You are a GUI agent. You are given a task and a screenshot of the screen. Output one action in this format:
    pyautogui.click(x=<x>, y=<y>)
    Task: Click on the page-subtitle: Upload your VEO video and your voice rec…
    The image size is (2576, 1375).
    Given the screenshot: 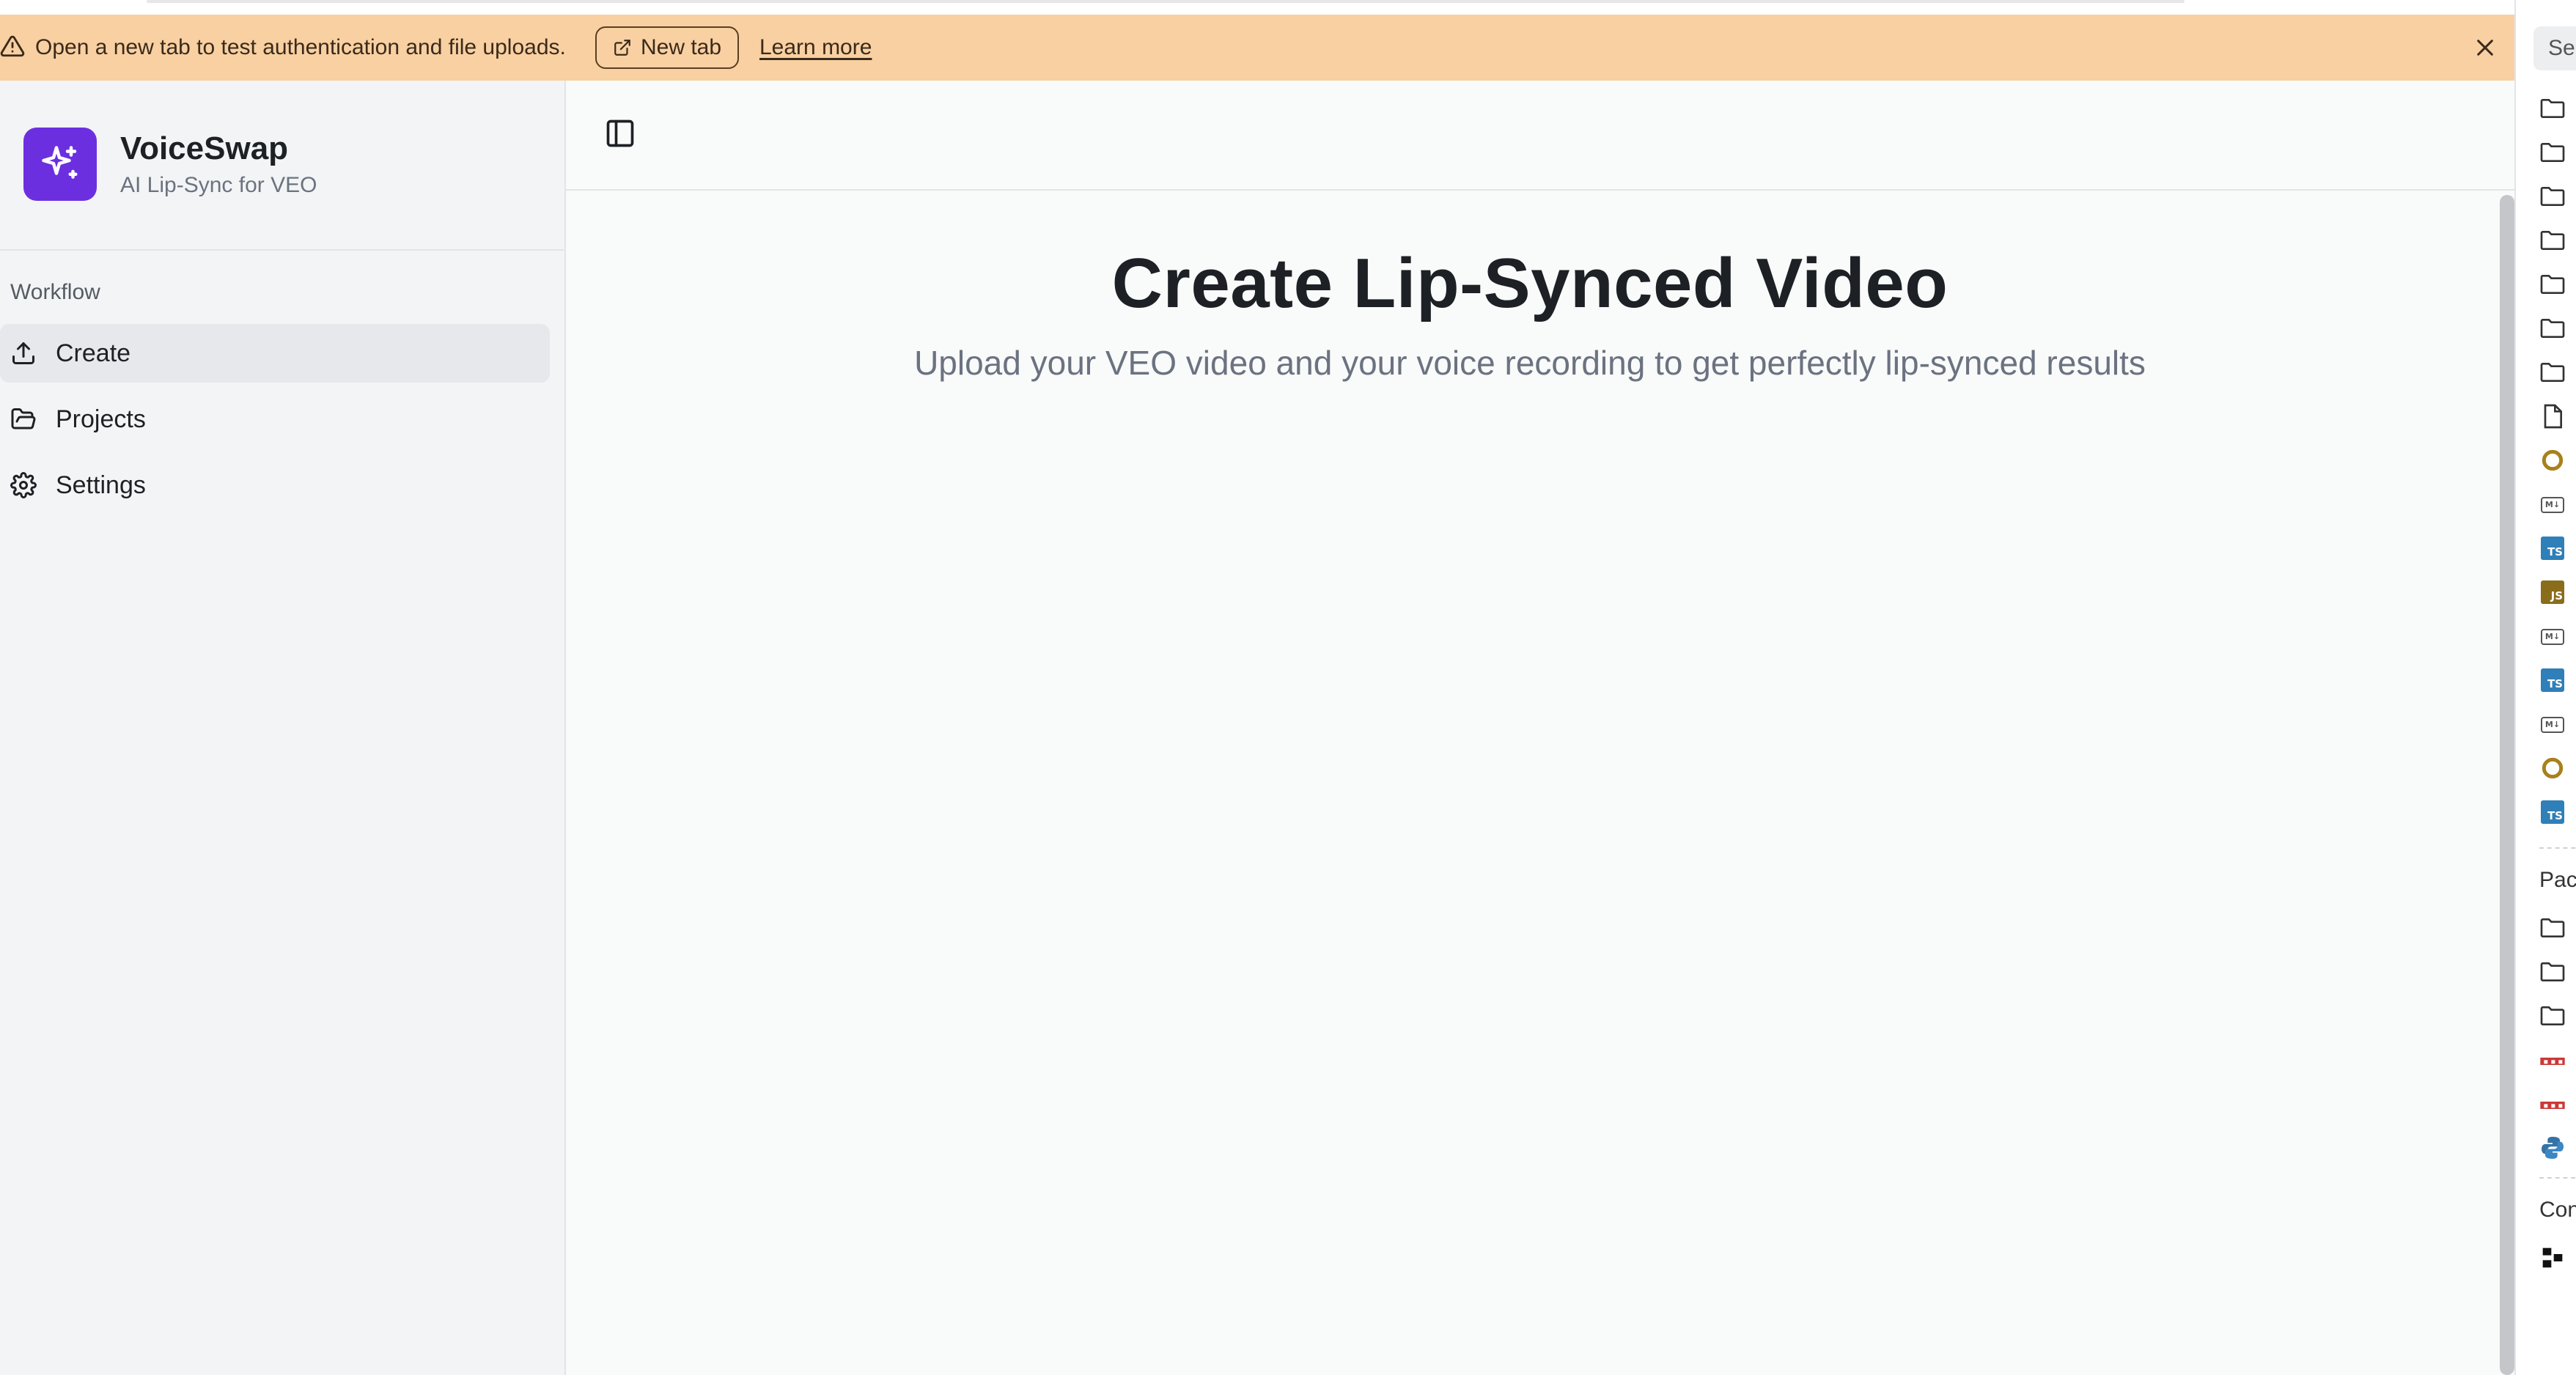 What is the action you would take?
    pyautogui.click(x=1530, y=363)
    